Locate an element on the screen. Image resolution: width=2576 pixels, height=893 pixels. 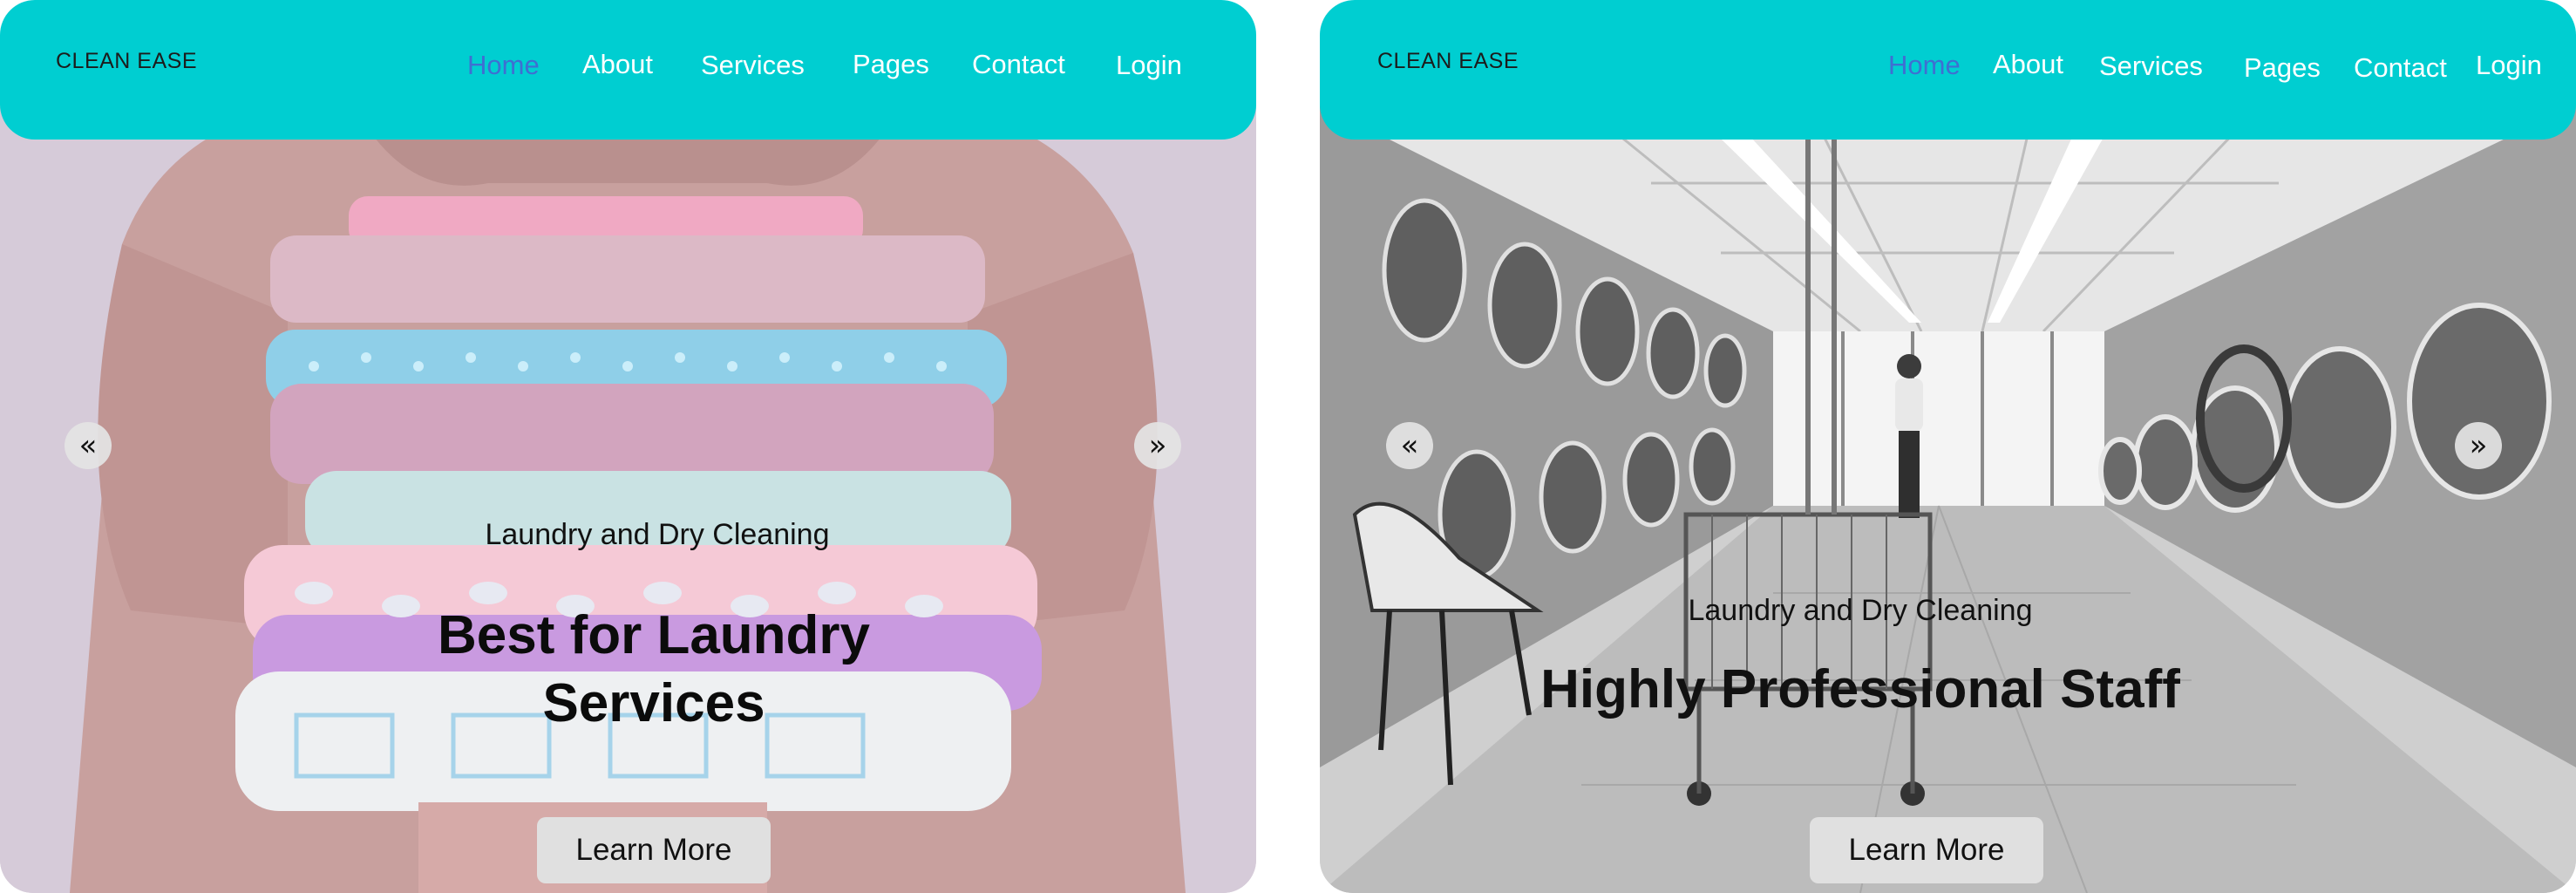
hero-title: Best for Laundry Services is located at coordinates (654, 669).